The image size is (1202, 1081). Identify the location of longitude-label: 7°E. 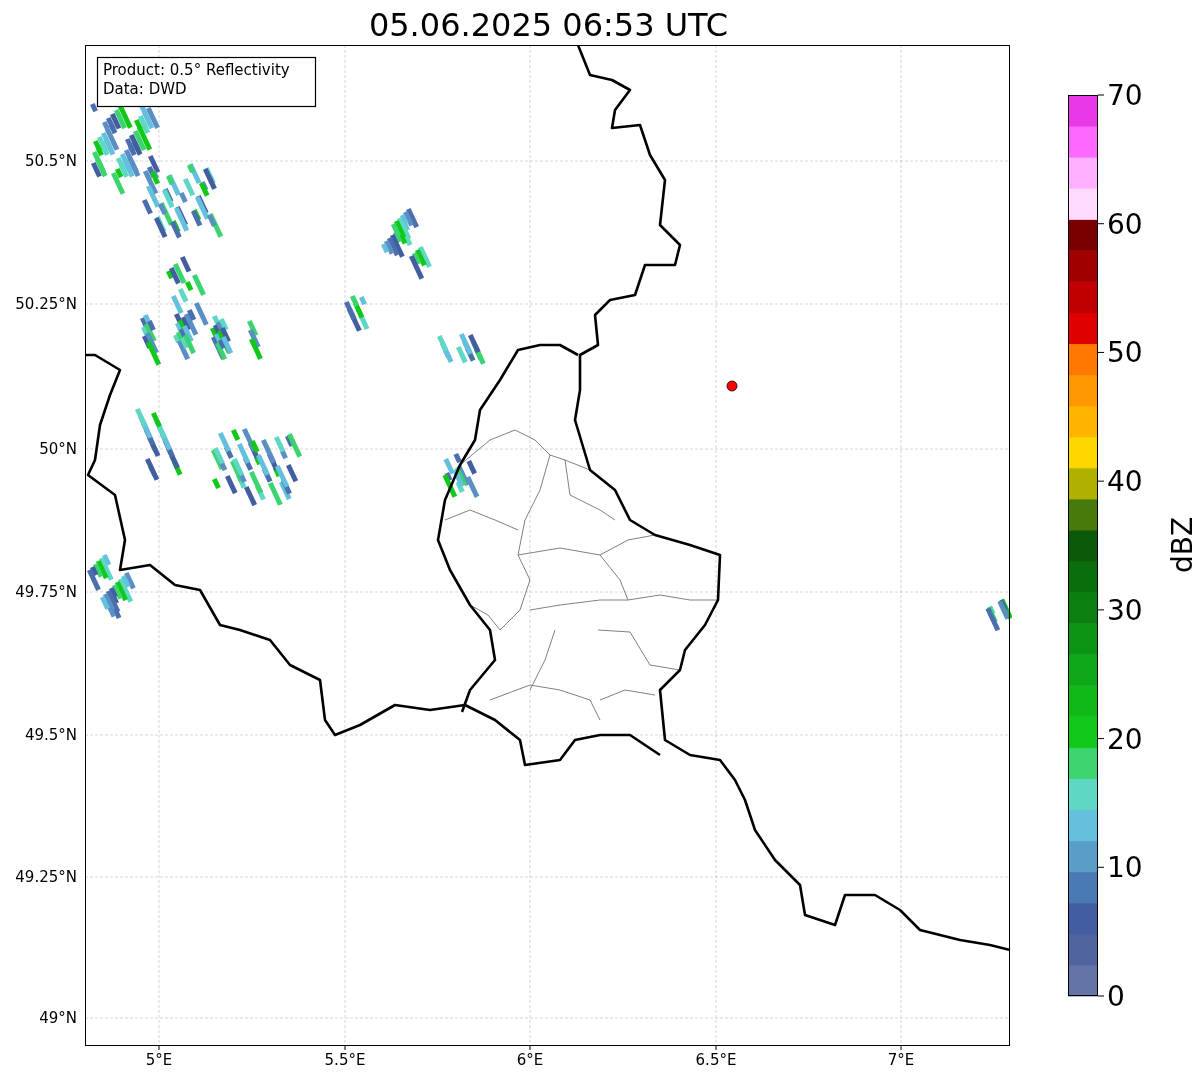
(901, 1060).